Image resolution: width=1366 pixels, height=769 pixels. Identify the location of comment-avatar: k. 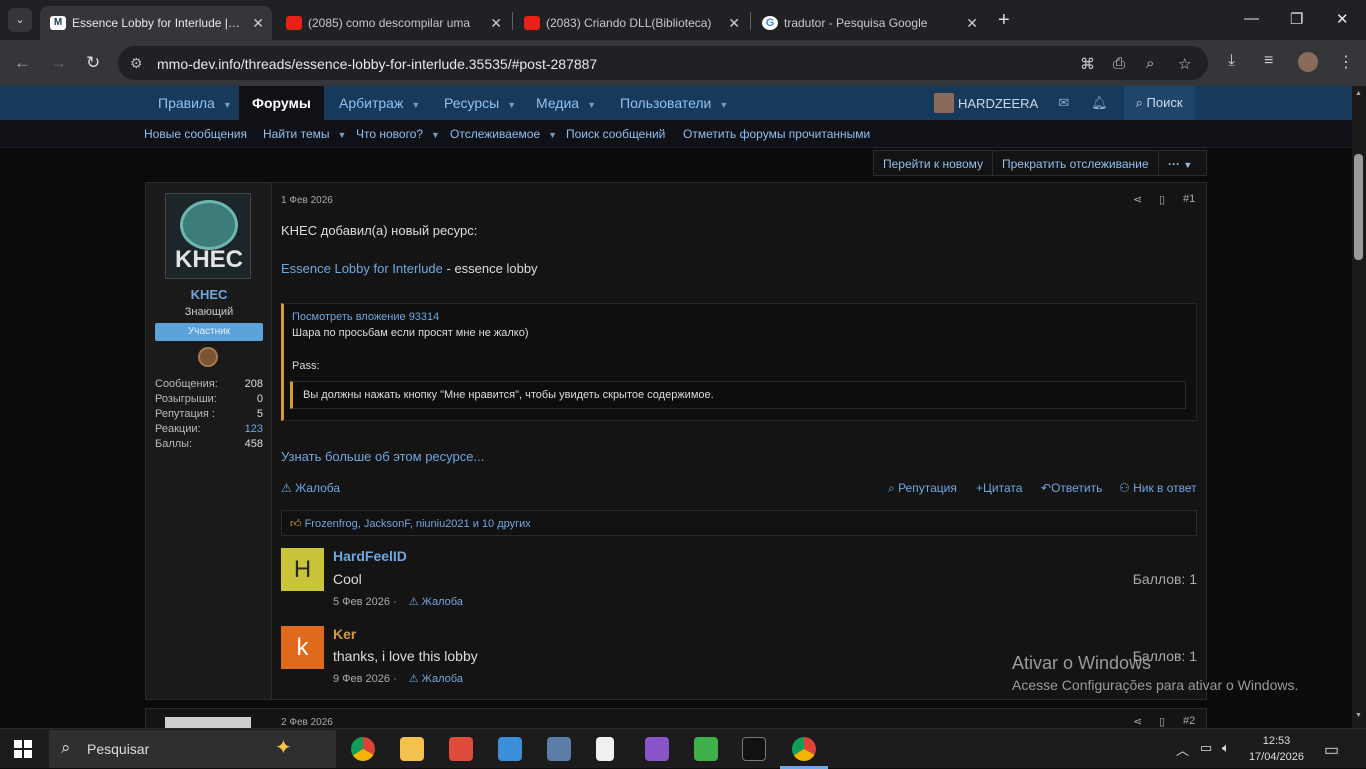
(302, 647).